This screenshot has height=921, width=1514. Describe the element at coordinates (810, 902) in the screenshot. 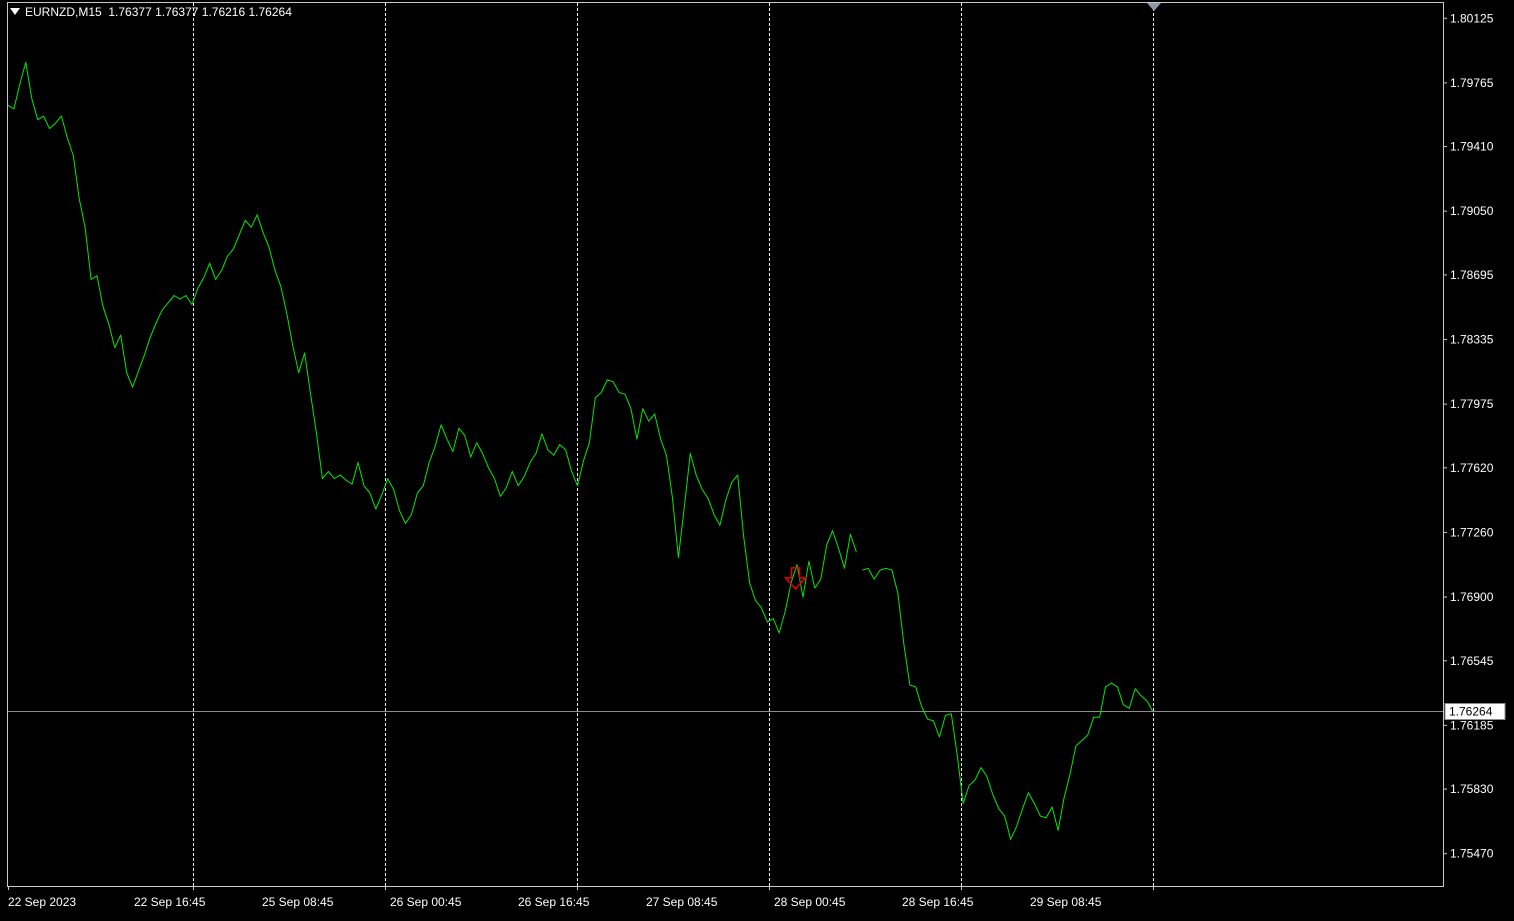

I see `x-tick-label-6: 28 Sep 00:45` at that location.